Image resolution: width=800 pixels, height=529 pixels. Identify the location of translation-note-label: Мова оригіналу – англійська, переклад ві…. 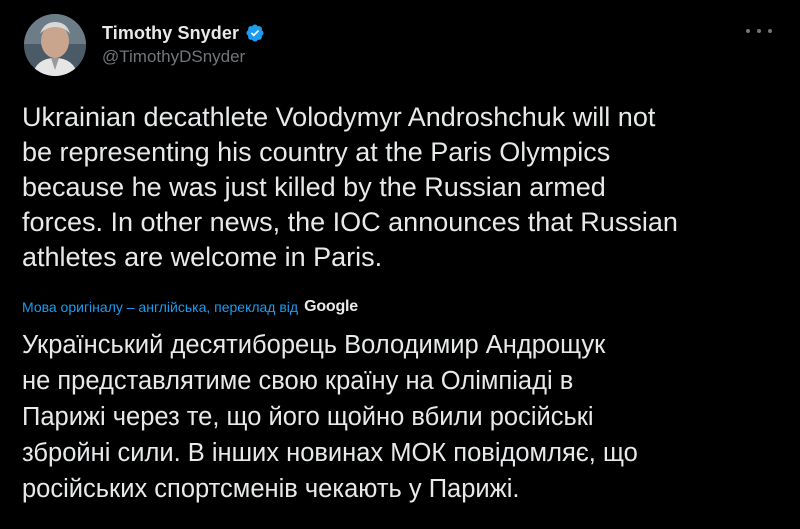
(160, 307).